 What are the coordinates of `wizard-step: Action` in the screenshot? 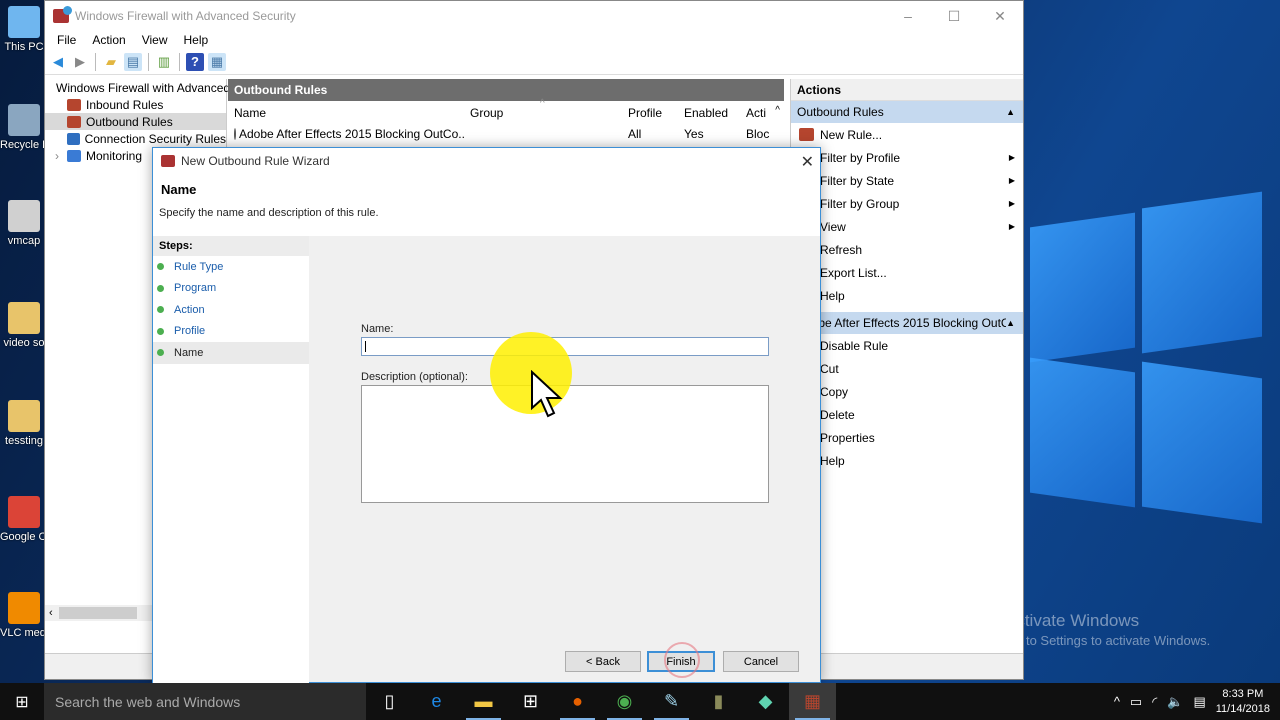 It's located at (231, 310).